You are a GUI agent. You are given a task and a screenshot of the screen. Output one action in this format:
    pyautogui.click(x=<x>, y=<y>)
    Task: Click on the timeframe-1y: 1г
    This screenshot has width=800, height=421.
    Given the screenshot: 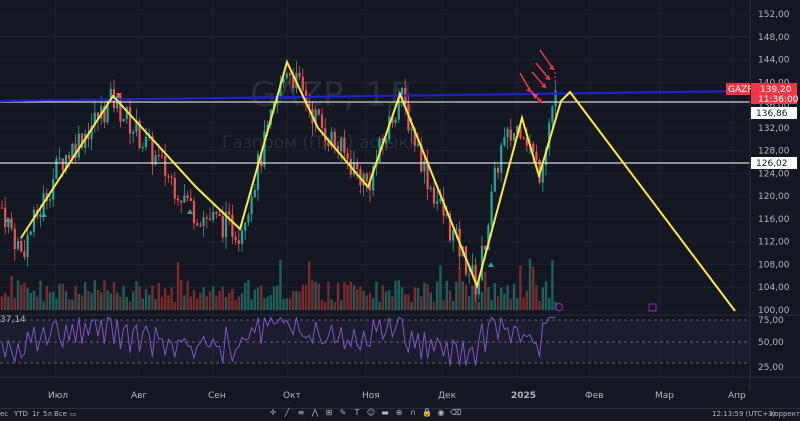 What is the action you would take?
    pyautogui.click(x=36, y=414)
    